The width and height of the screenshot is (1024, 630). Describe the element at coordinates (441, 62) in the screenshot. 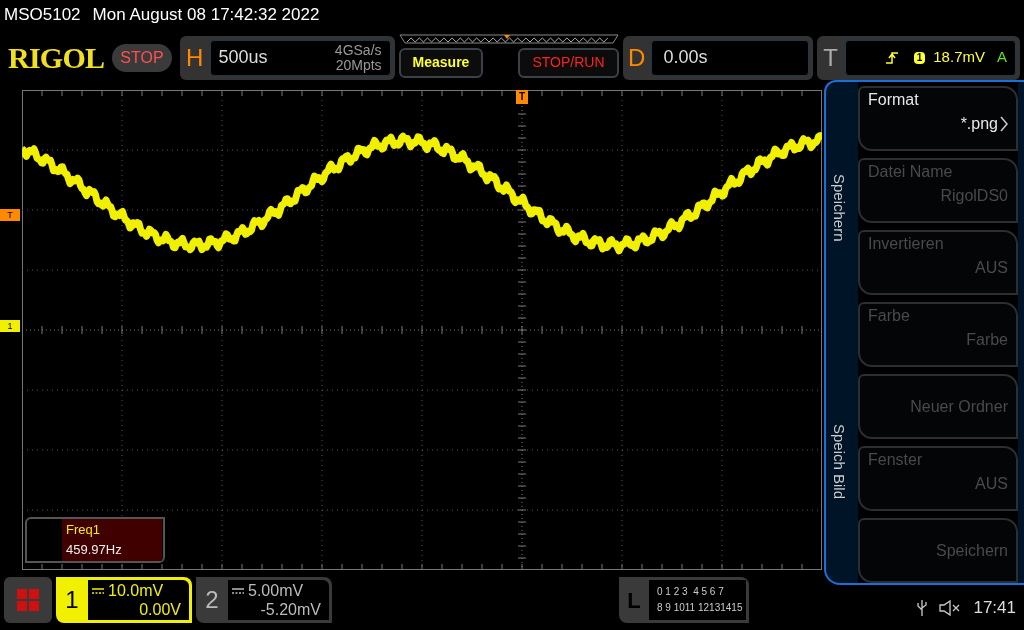

I see `measure-button: Measure` at that location.